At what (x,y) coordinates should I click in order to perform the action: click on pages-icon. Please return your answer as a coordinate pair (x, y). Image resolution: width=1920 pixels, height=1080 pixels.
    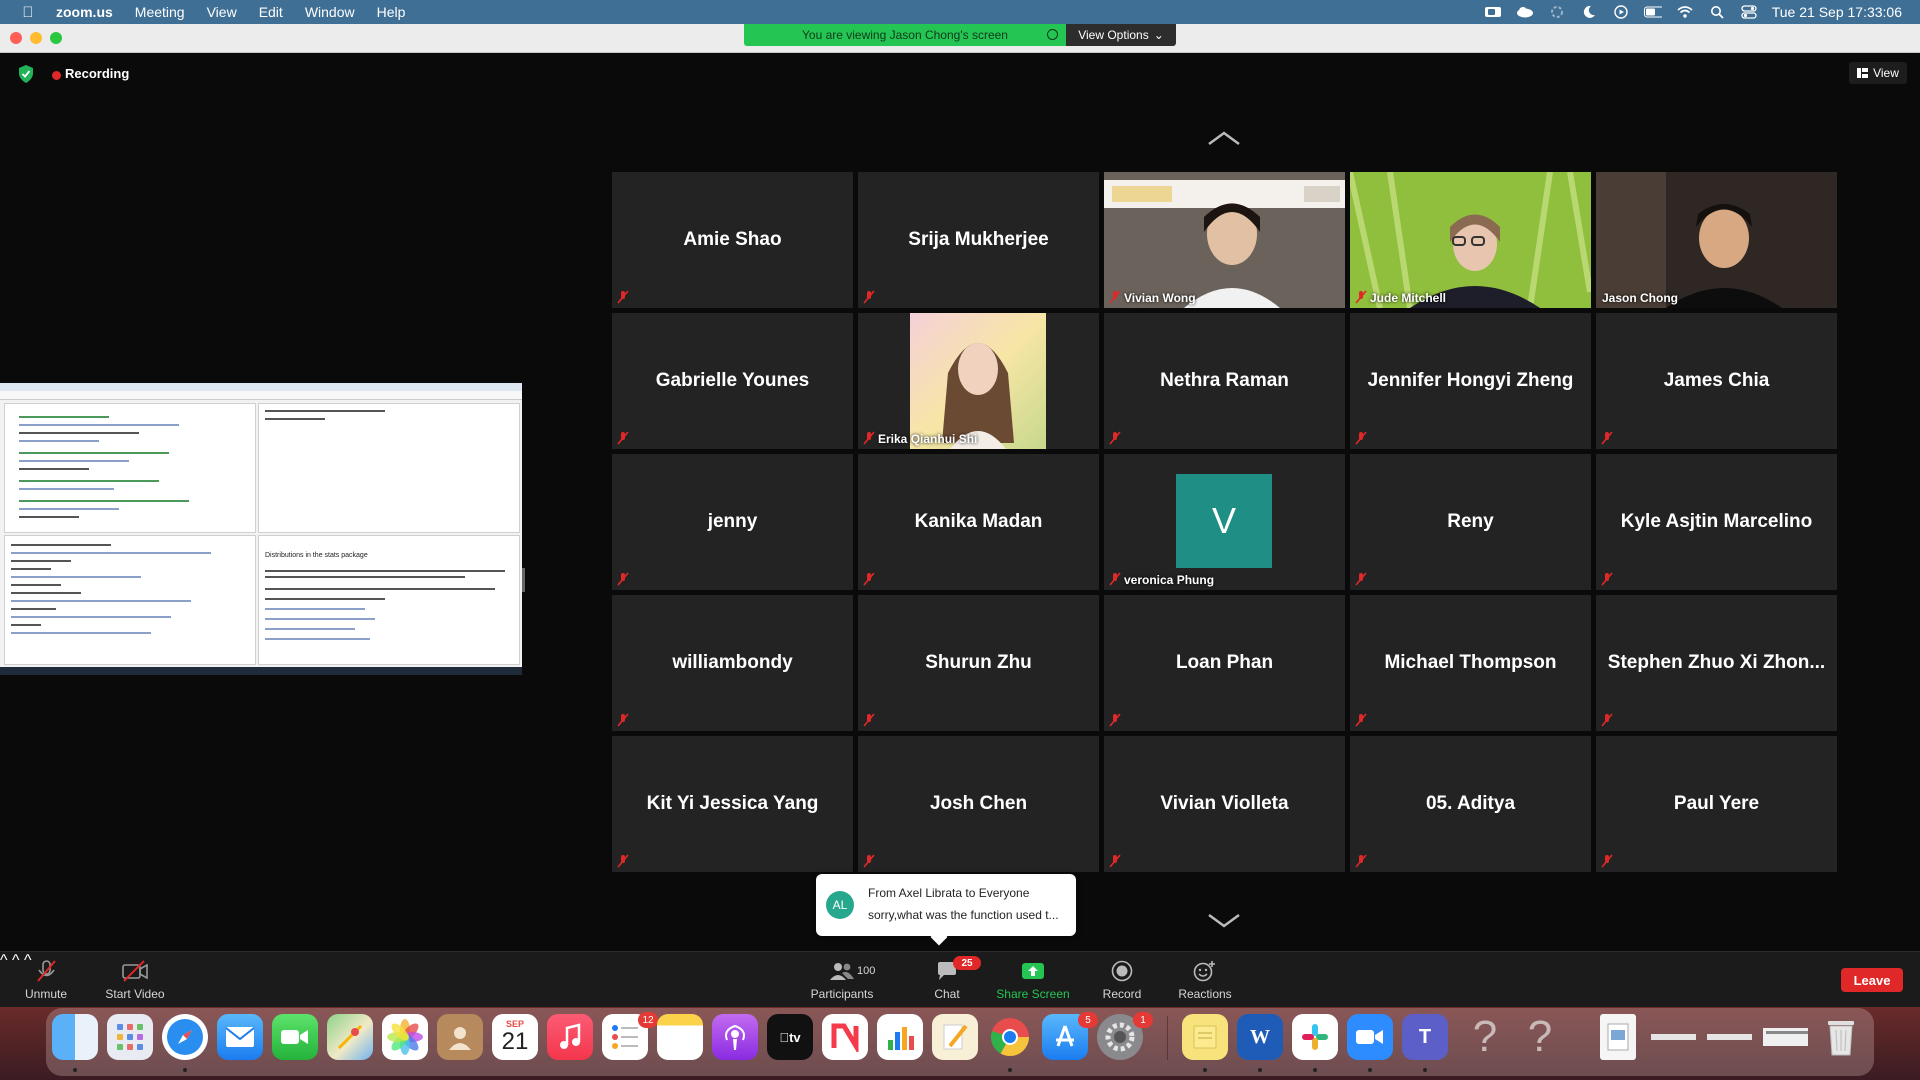
    Looking at the image, I should click on (955, 1037).